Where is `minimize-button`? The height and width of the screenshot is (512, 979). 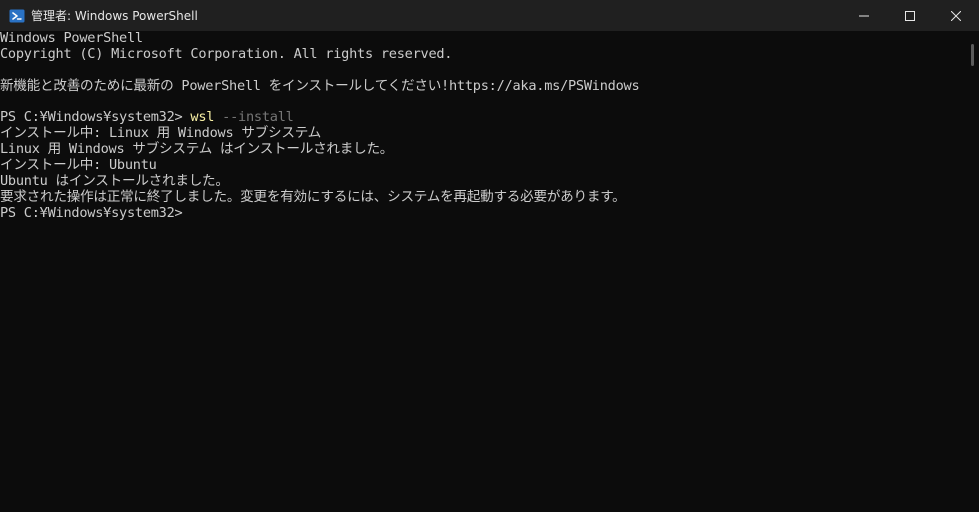 minimize-button is located at coordinates (864, 15).